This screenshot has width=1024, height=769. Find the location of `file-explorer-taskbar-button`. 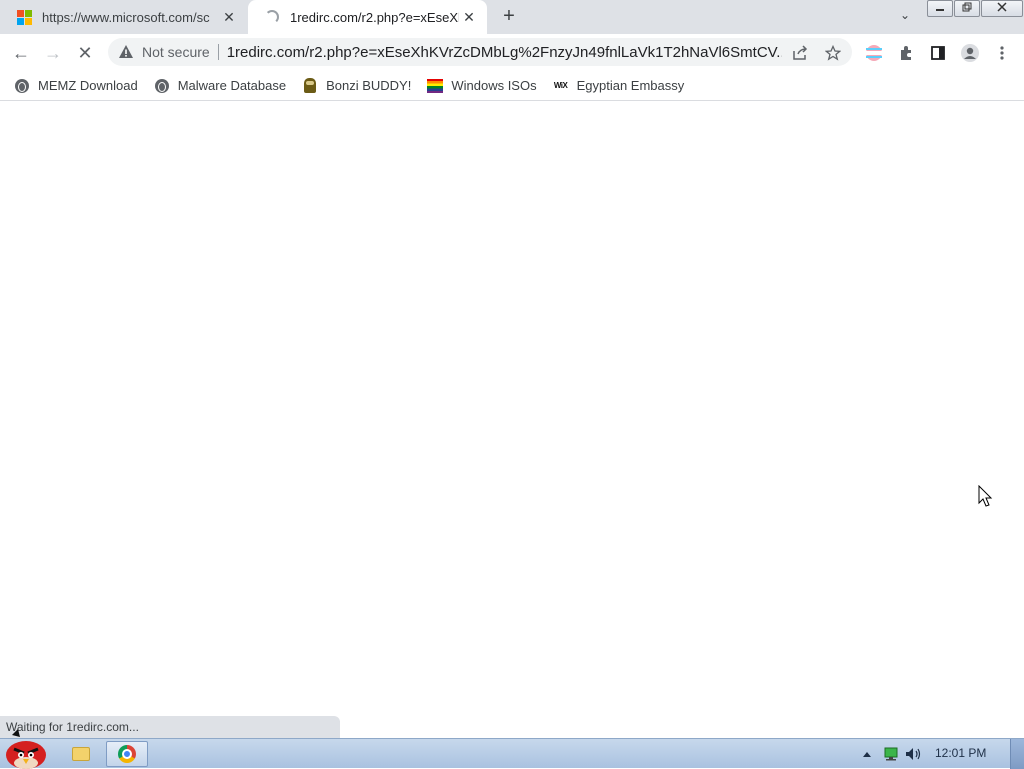

file-explorer-taskbar-button is located at coordinates (81, 754).